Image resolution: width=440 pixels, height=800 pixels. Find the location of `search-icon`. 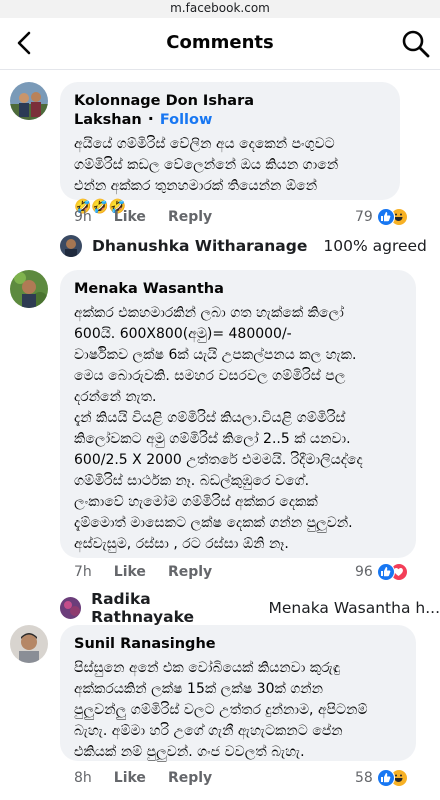

search-icon is located at coordinates (416, 44).